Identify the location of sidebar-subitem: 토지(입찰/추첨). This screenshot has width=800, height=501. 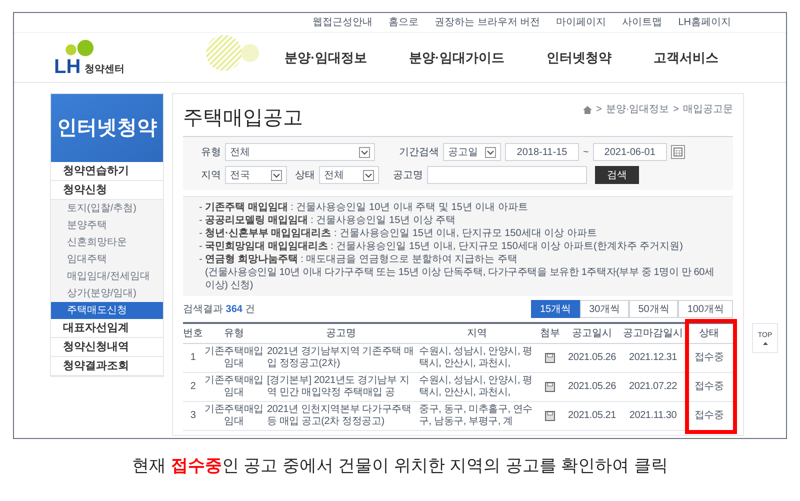
(107, 208).